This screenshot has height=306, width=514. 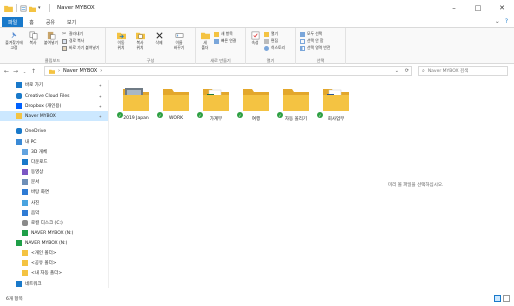 What do you see at coordinates (25, 192) in the screenshot?
I see `desktop-icon` at bounding box center [25, 192].